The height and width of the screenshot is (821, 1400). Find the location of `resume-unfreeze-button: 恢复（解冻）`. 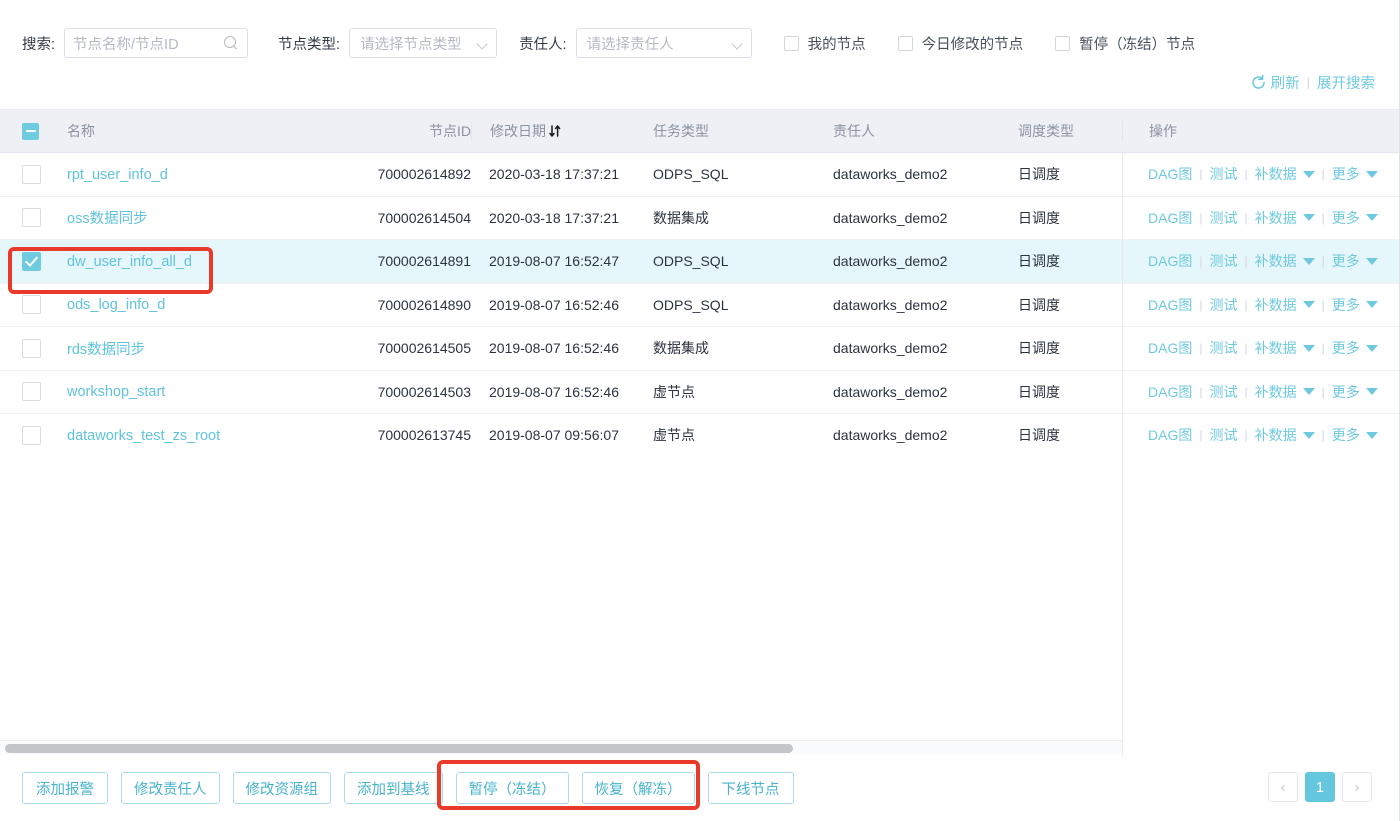

resume-unfreeze-button: 恢复（解冻） is located at coordinates (638, 788).